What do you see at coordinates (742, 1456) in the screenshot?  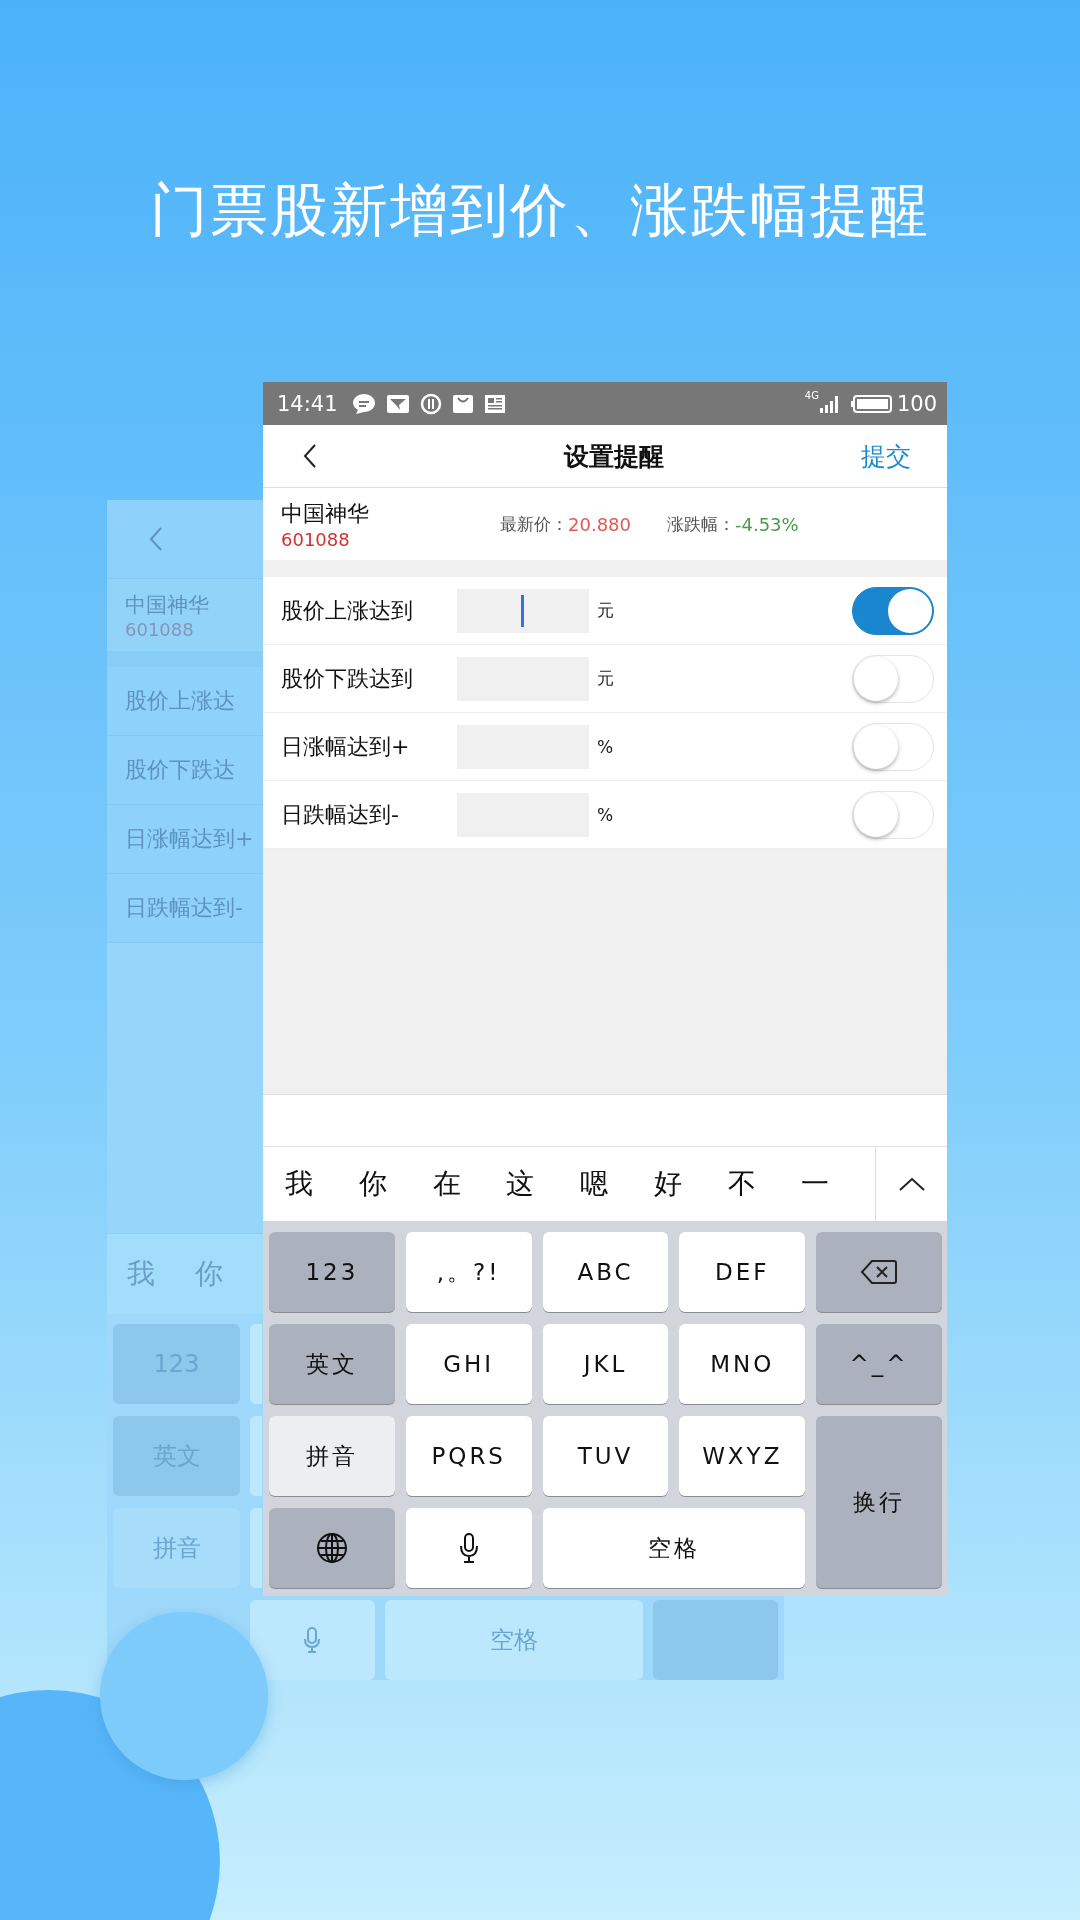 I see `keyboard-key: WXYZ` at bounding box center [742, 1456].